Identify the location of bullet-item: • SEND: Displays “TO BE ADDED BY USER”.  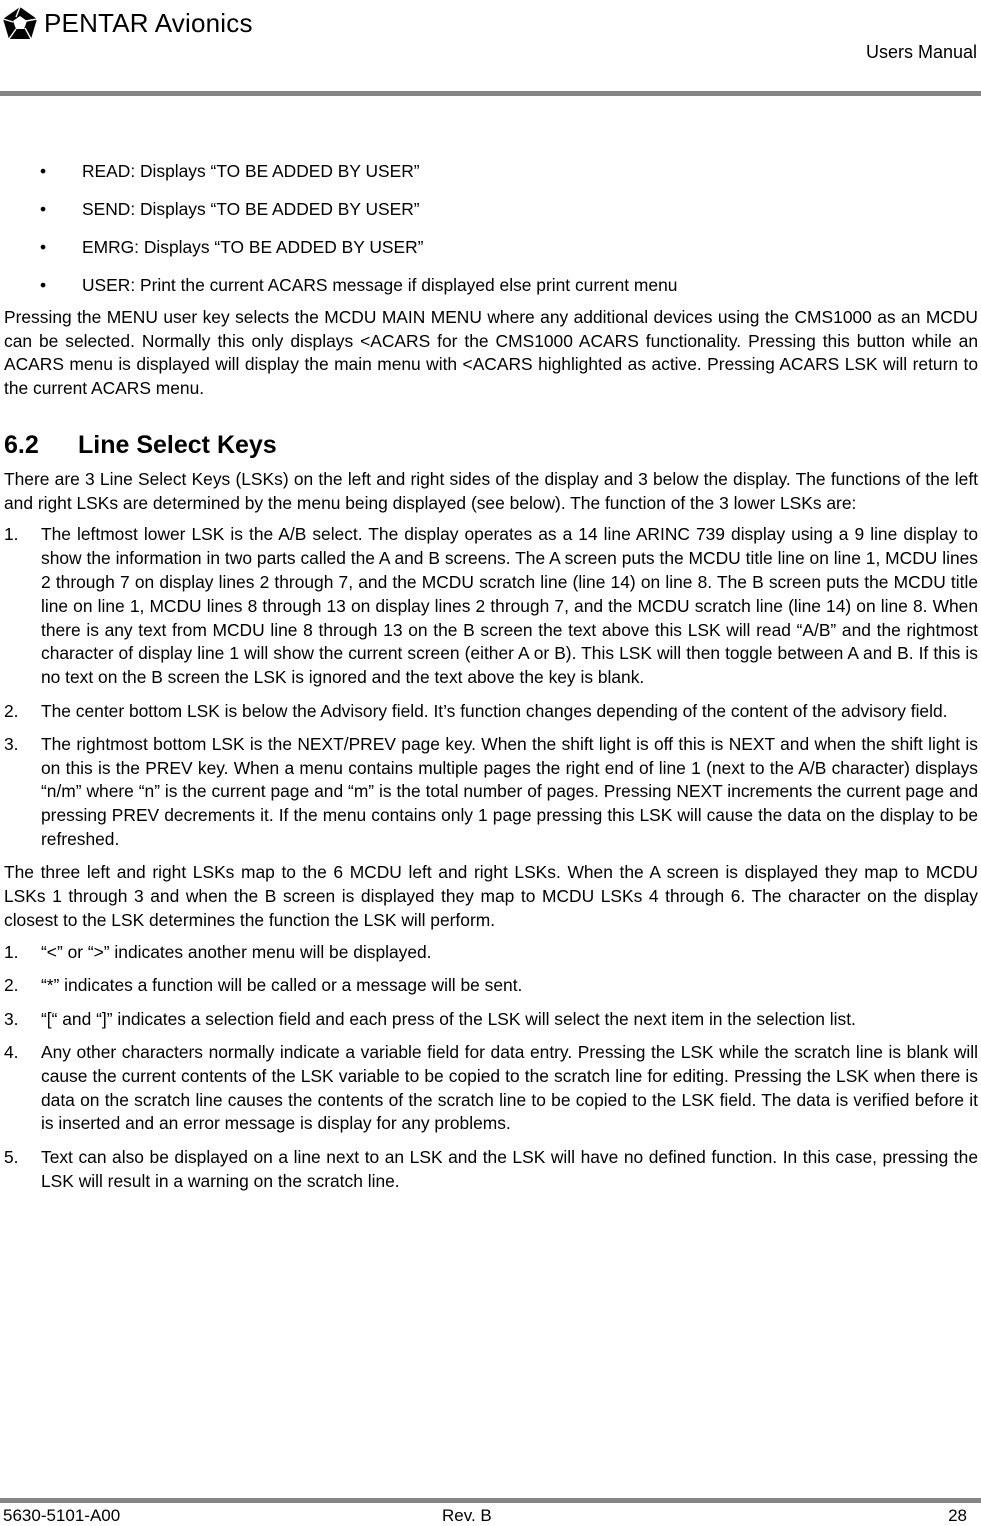
(491, 210).